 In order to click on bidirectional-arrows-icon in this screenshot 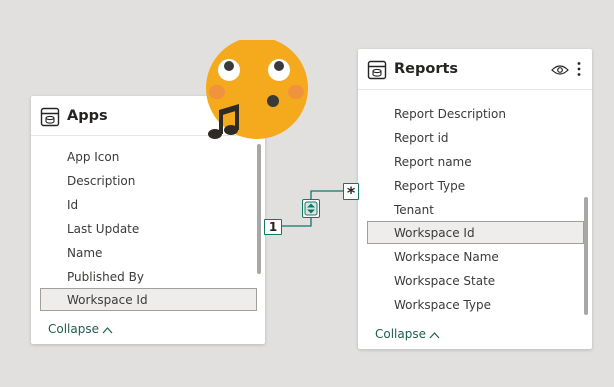, I will do `click(311, 208)`.